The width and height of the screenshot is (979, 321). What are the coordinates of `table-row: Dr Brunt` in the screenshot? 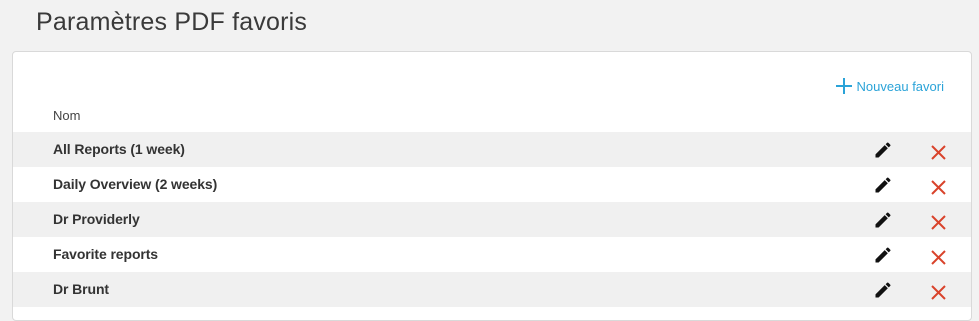 It's located at (492, 289).